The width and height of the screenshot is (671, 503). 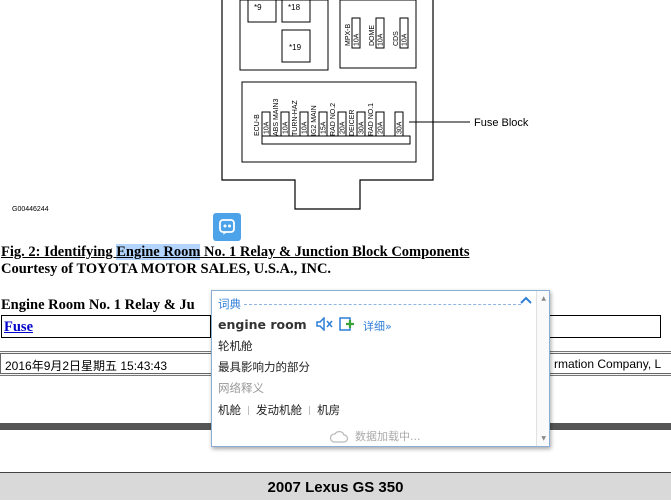 What do you see at coordinates (262, 324) in the screenshot?
I see `dictionary-word: engine room` at bounding box center [262, 324].